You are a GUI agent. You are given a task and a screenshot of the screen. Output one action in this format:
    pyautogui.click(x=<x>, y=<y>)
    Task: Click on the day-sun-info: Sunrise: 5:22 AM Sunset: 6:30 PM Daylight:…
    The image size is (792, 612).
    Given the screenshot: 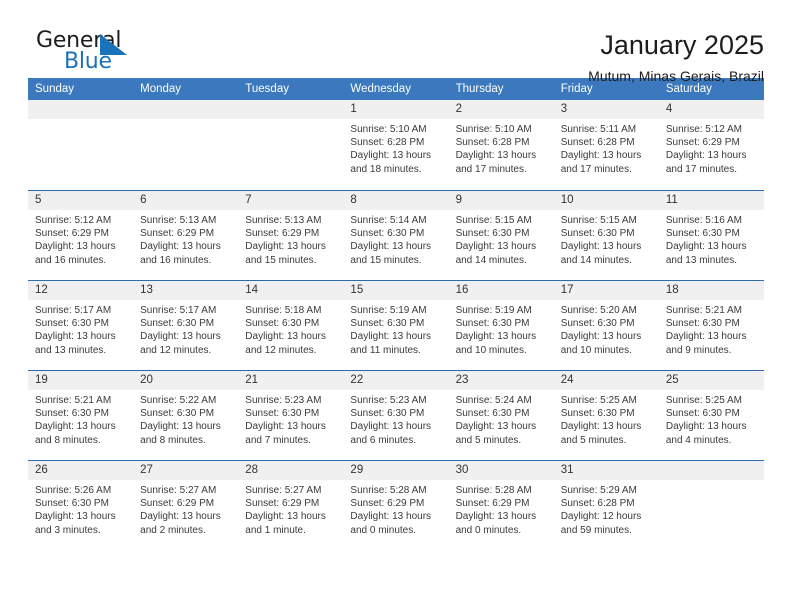 What is the action you would take?
    pyautogui.click(x=185, y=418)
    